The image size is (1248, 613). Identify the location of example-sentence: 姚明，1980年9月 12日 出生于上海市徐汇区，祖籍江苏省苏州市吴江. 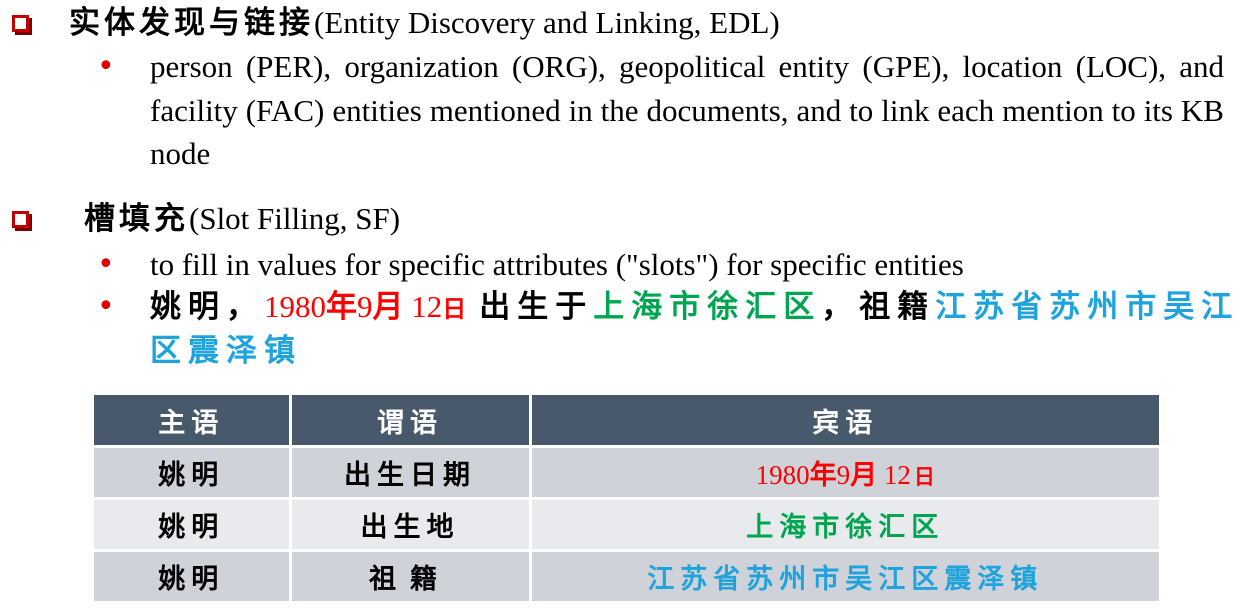
(694, 309).